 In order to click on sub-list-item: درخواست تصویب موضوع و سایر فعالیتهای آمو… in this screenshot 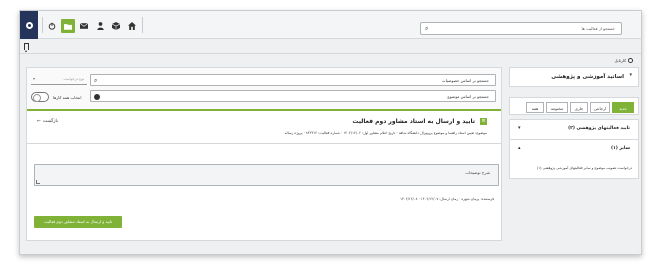, I will do `click(584, 168)`.